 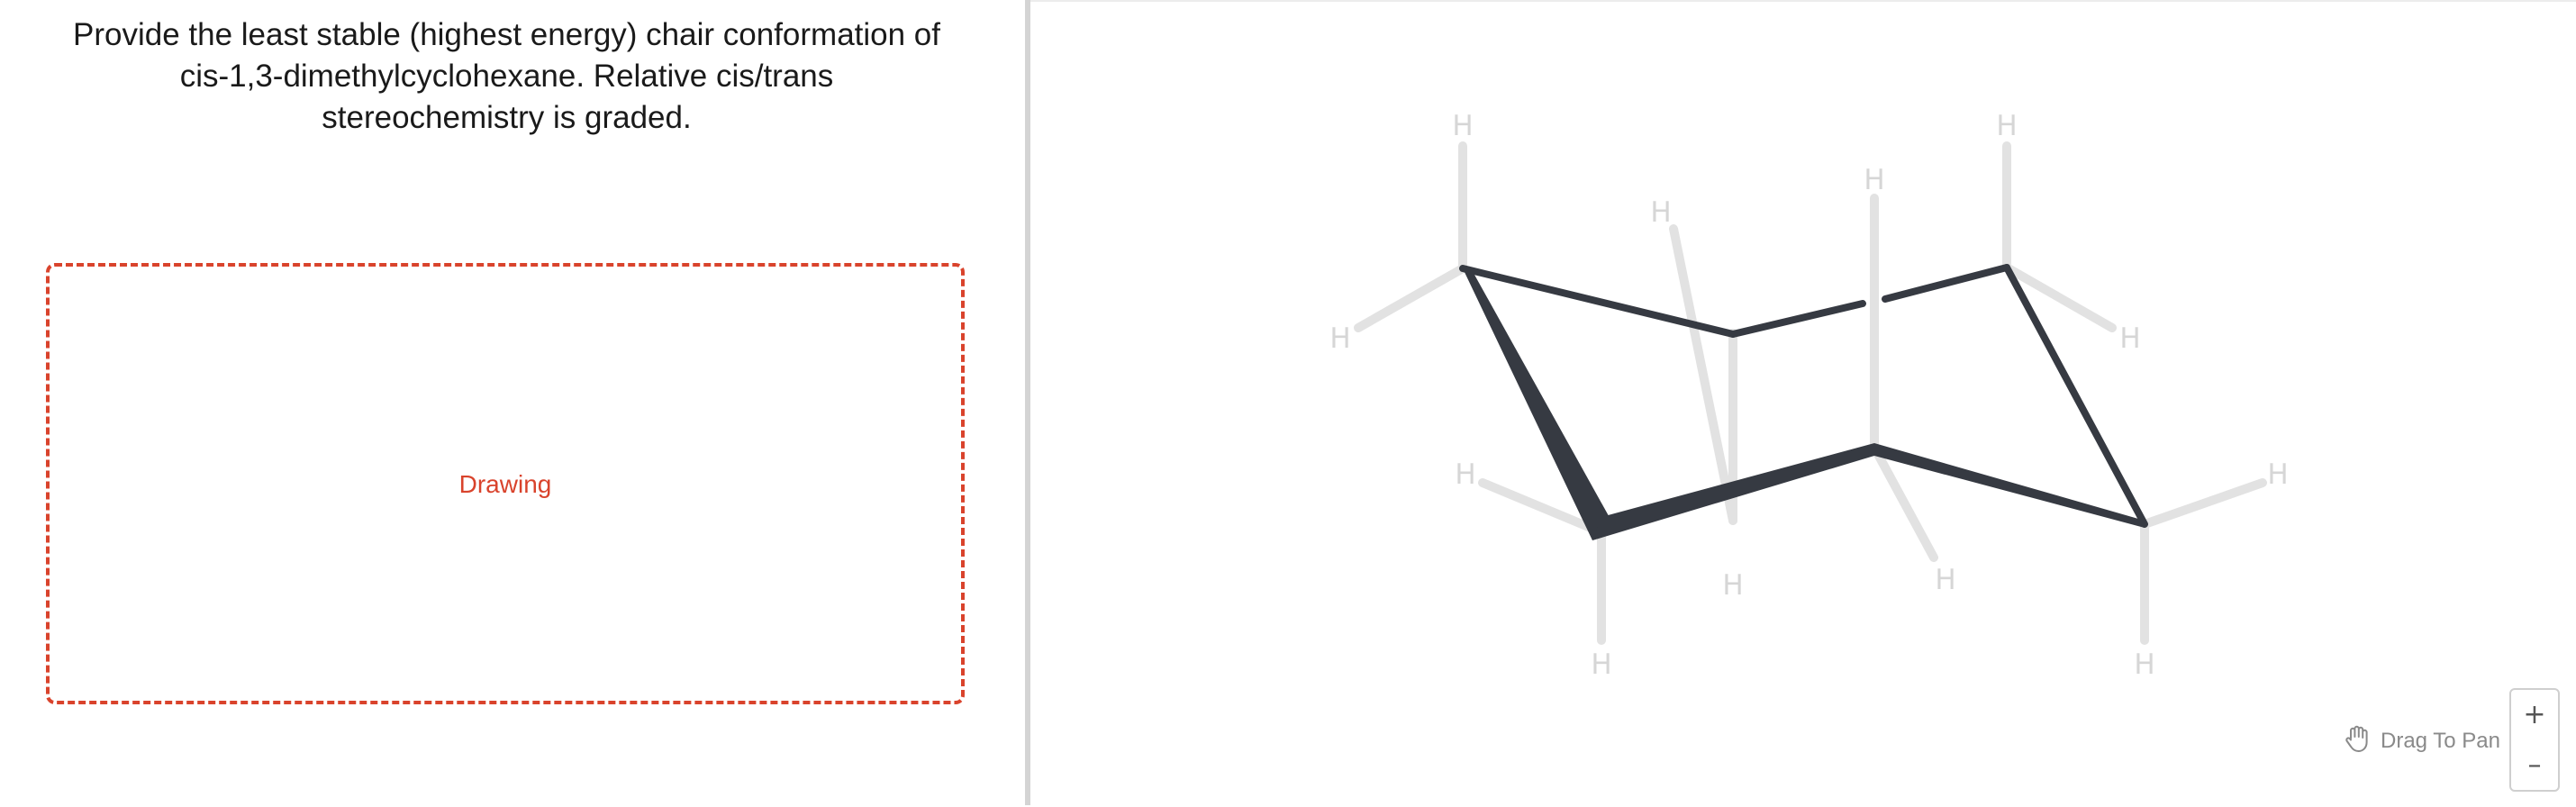 What do you see at coordinates (2357, 742) in the screenshot?
I see `hand-icon` at bounding box center [2357, 742].